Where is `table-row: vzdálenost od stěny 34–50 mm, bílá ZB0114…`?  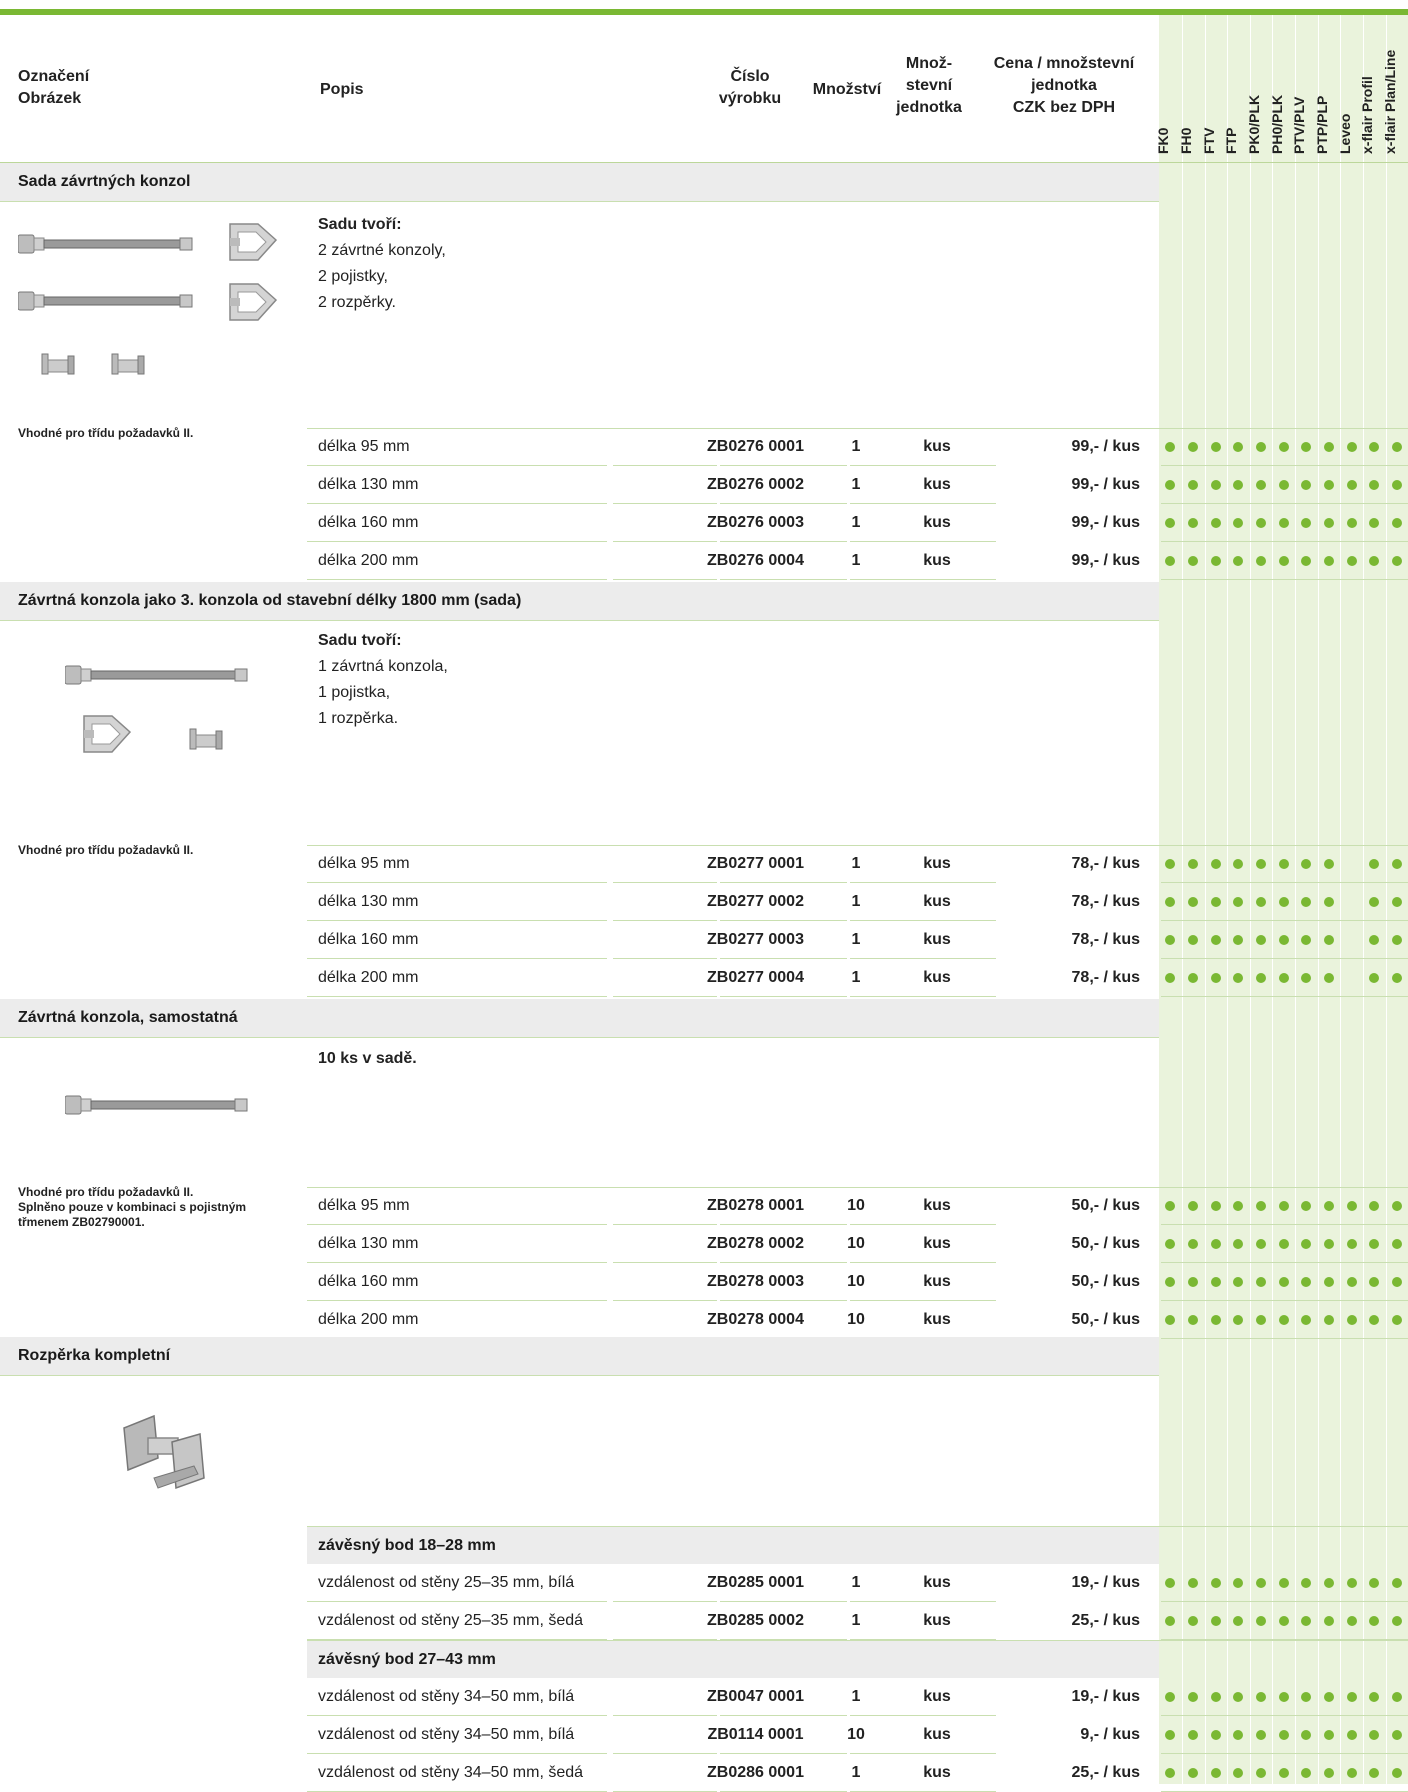
table-row: vzdálenost od stěny 34–50 mm, bílá ZB0114… is located at coordinates (857, 1735).